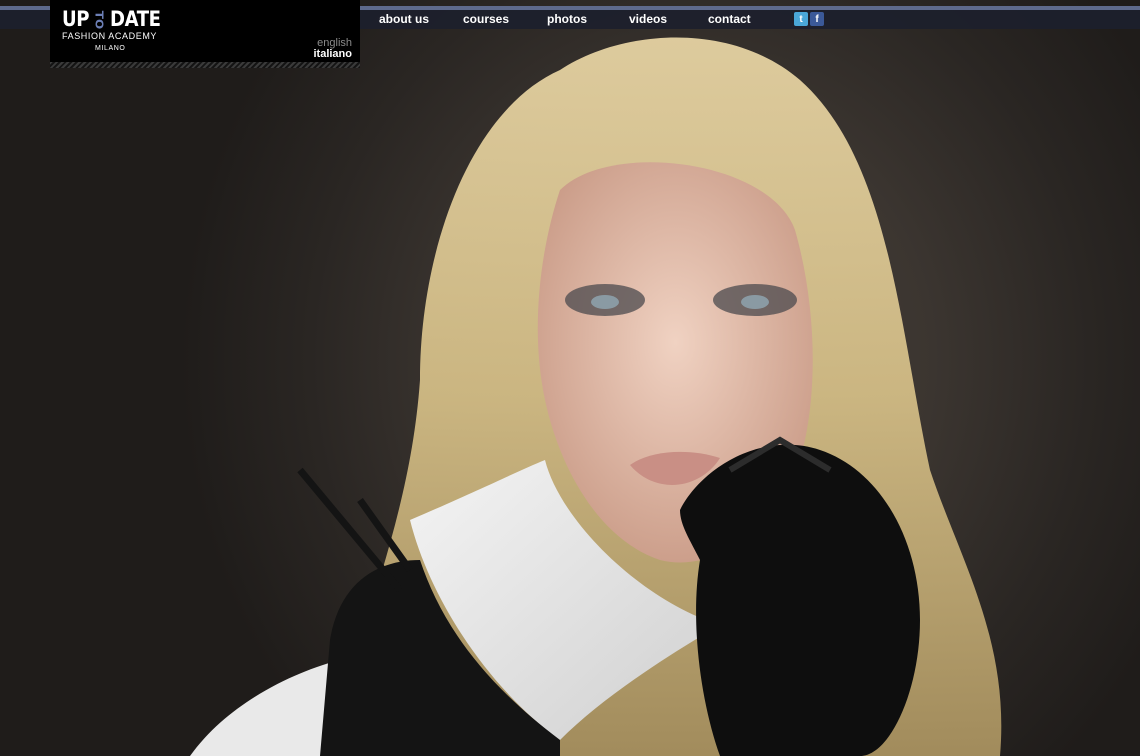  I want to click on nav-videos: videos, so click(648, 19).